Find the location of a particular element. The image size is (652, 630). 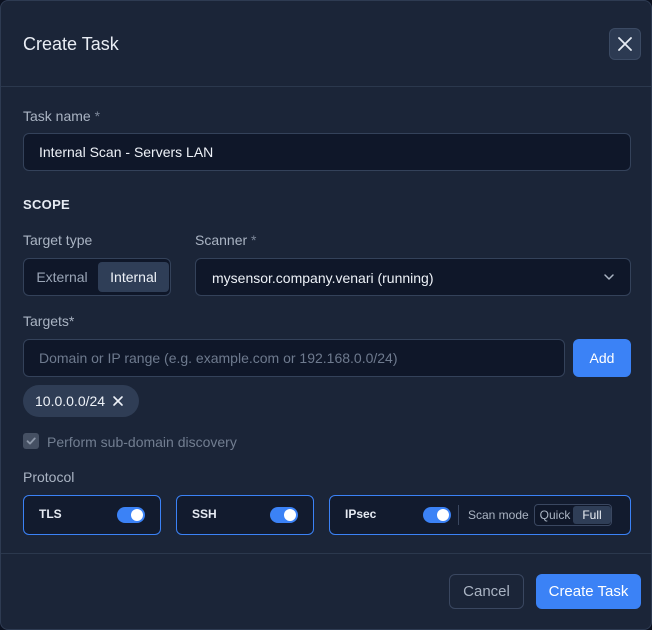

target-type-toggle: External Internal is located at coordinates (97, 277).